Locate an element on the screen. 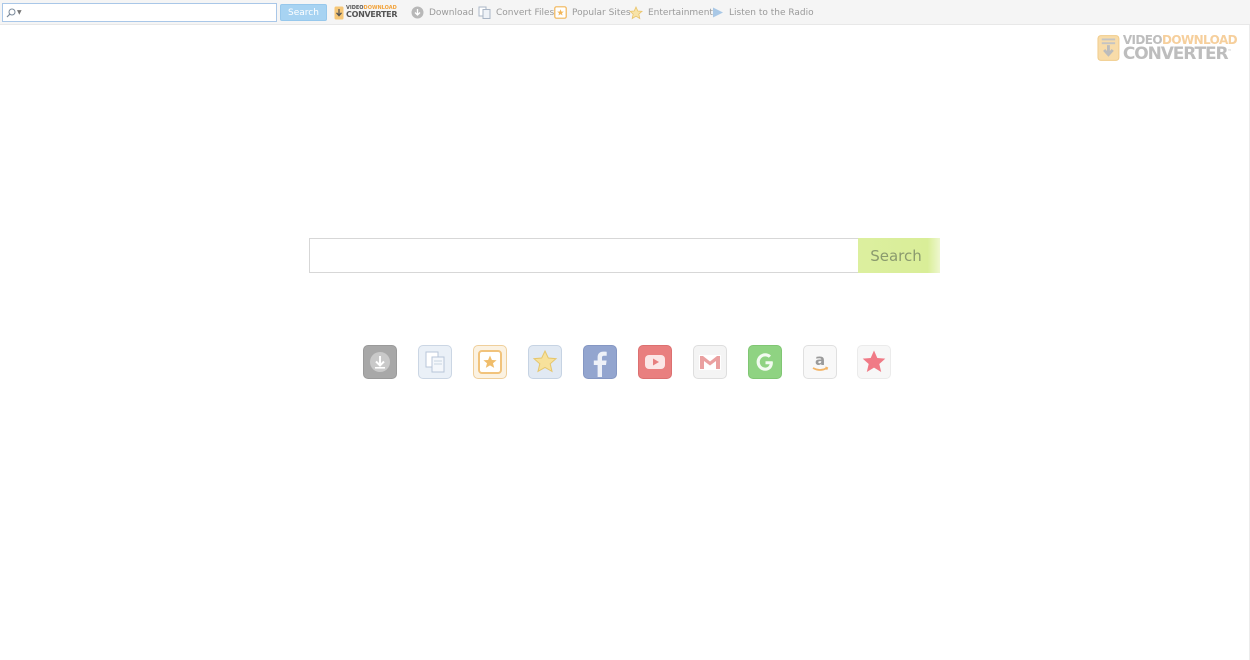 The height and width of the screenshot is (660, 1250). amazon-icon: a is located at coordinates (820, 361).